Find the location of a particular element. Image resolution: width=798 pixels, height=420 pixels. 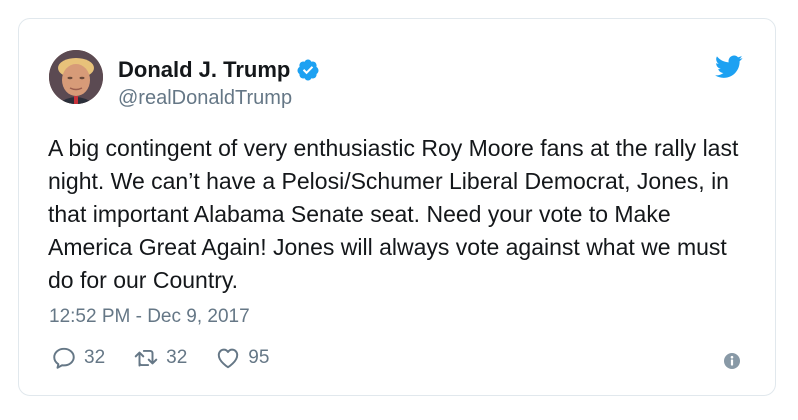

tweet-actions: 32 32 95 is located at coordinates (174, 358).